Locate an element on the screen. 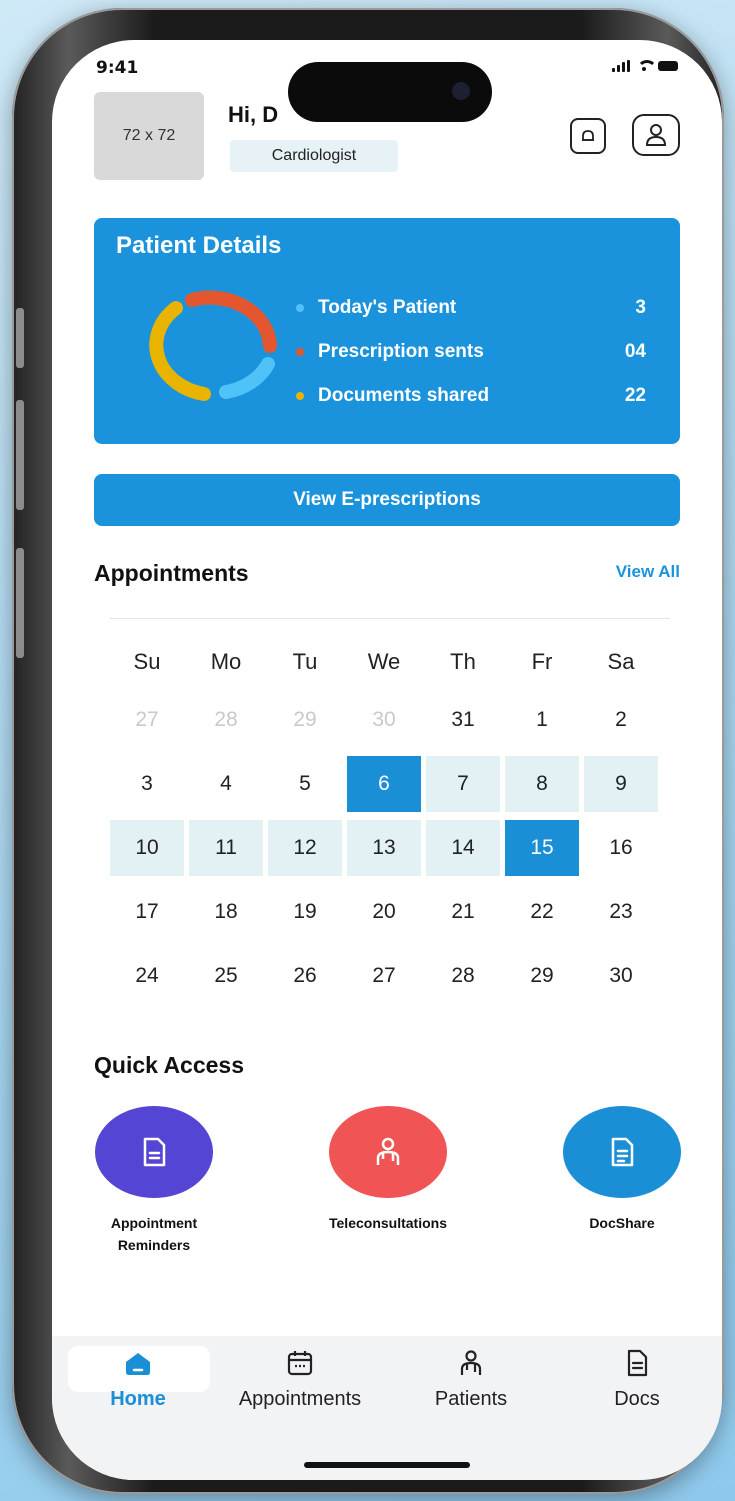 The height and width of the screenshot is (1501, 735). calendar-day: 18 is located at coordinates (226, 912).